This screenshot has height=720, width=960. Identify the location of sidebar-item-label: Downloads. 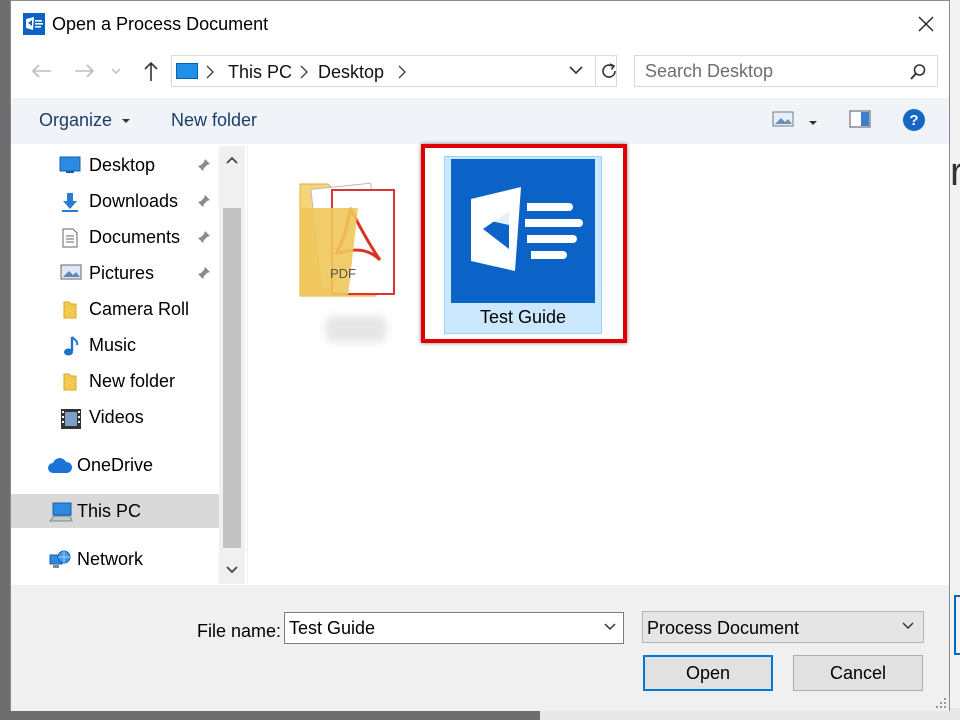
(134, 201).